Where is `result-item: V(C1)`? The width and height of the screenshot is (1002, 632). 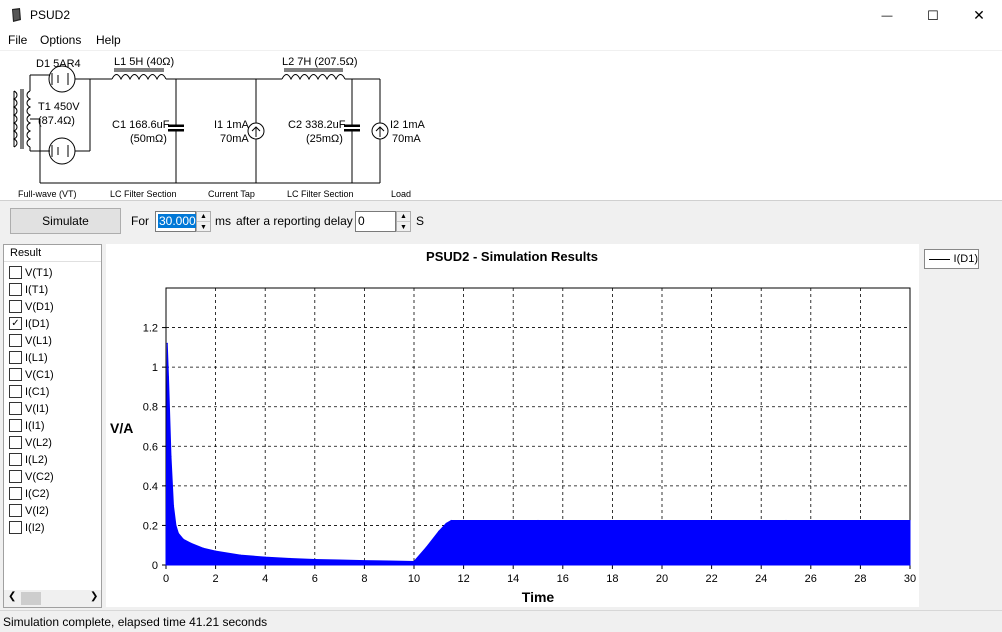 result-item: V(C1) is located at coordinates (31, 374).